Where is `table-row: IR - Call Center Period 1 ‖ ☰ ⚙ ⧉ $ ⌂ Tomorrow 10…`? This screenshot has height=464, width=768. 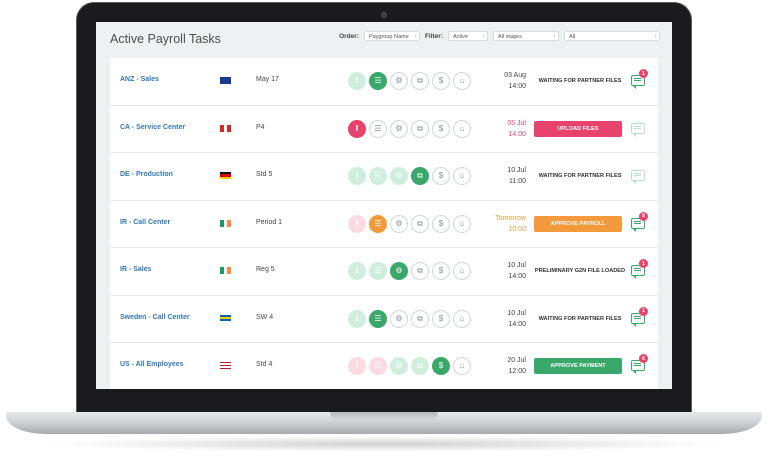 table-row: IR - Call Center Period 1 ‖ ☰ ⚙ ⧉ $ ⌂ Tomorrow 10… is located at coordinates (384, 224).